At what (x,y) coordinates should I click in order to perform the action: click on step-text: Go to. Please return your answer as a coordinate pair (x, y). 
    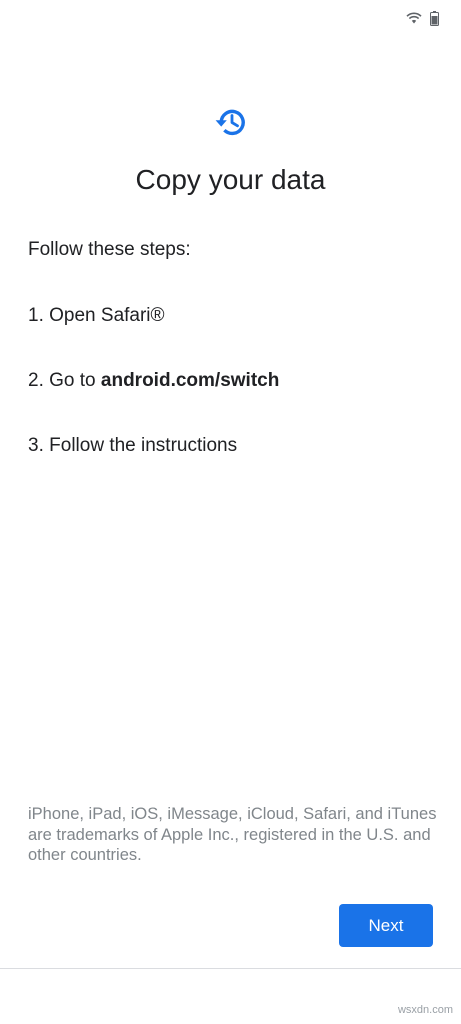
    Looking at the image, I should click on (72, 380).